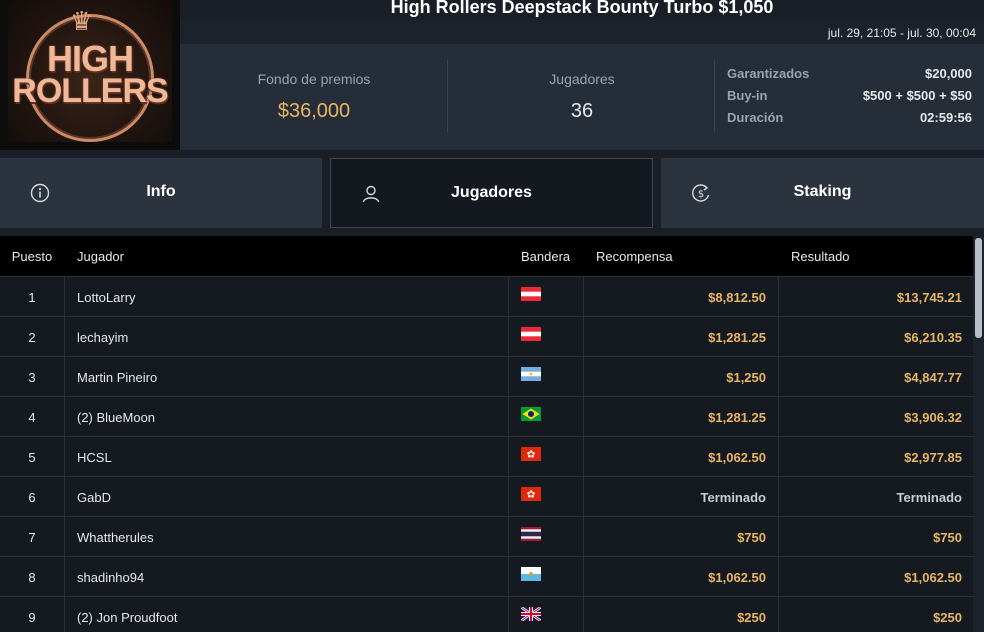  What do you see at coordinates (751, 617) in the screenshot?
I see `bounty-cell: $250` at bounding box center [751, 617].